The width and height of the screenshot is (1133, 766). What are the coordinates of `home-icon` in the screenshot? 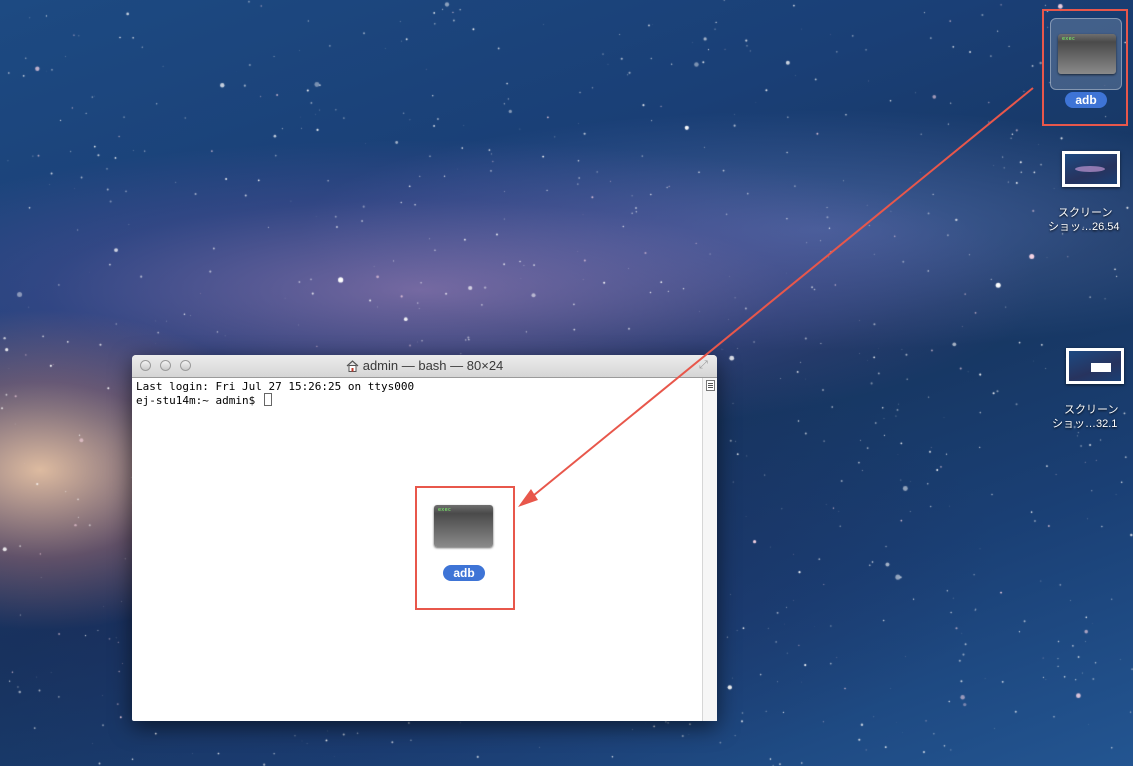 It's located at (352, 366).